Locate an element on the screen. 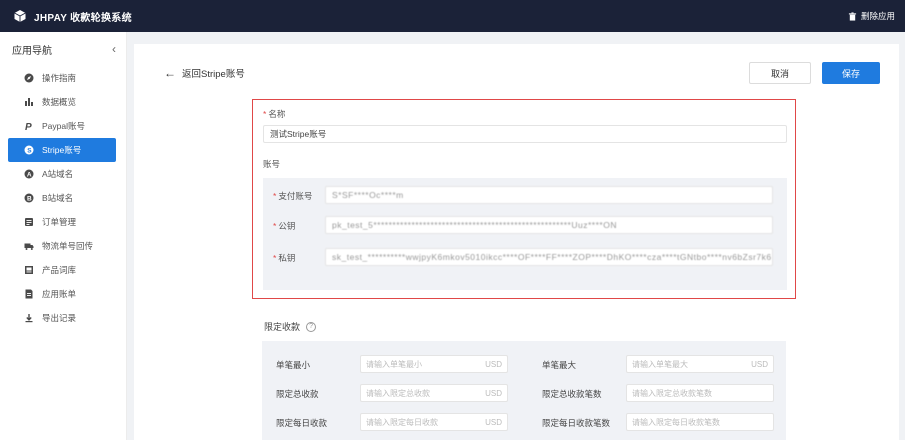 The image size is (905, 440). limit-placeholder: 请输入限定每日收款 is located at coordinates (402, 422).